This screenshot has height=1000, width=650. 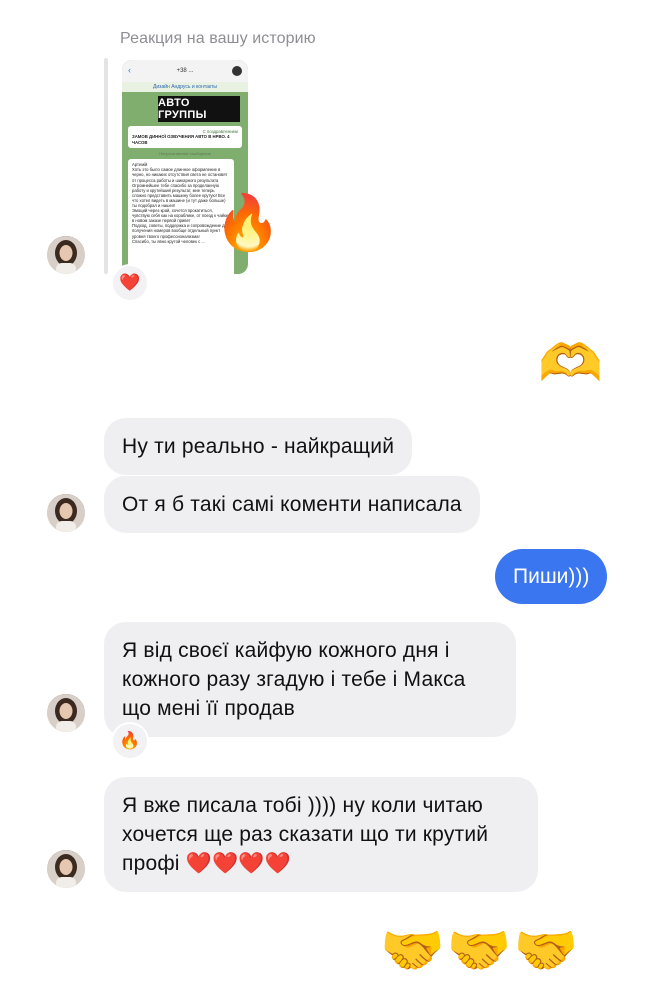 What do you see at coordinates (130, 283) in the screenshot?
I see `message-reaction-heart: ❤️` at bounding box center [130, 283].